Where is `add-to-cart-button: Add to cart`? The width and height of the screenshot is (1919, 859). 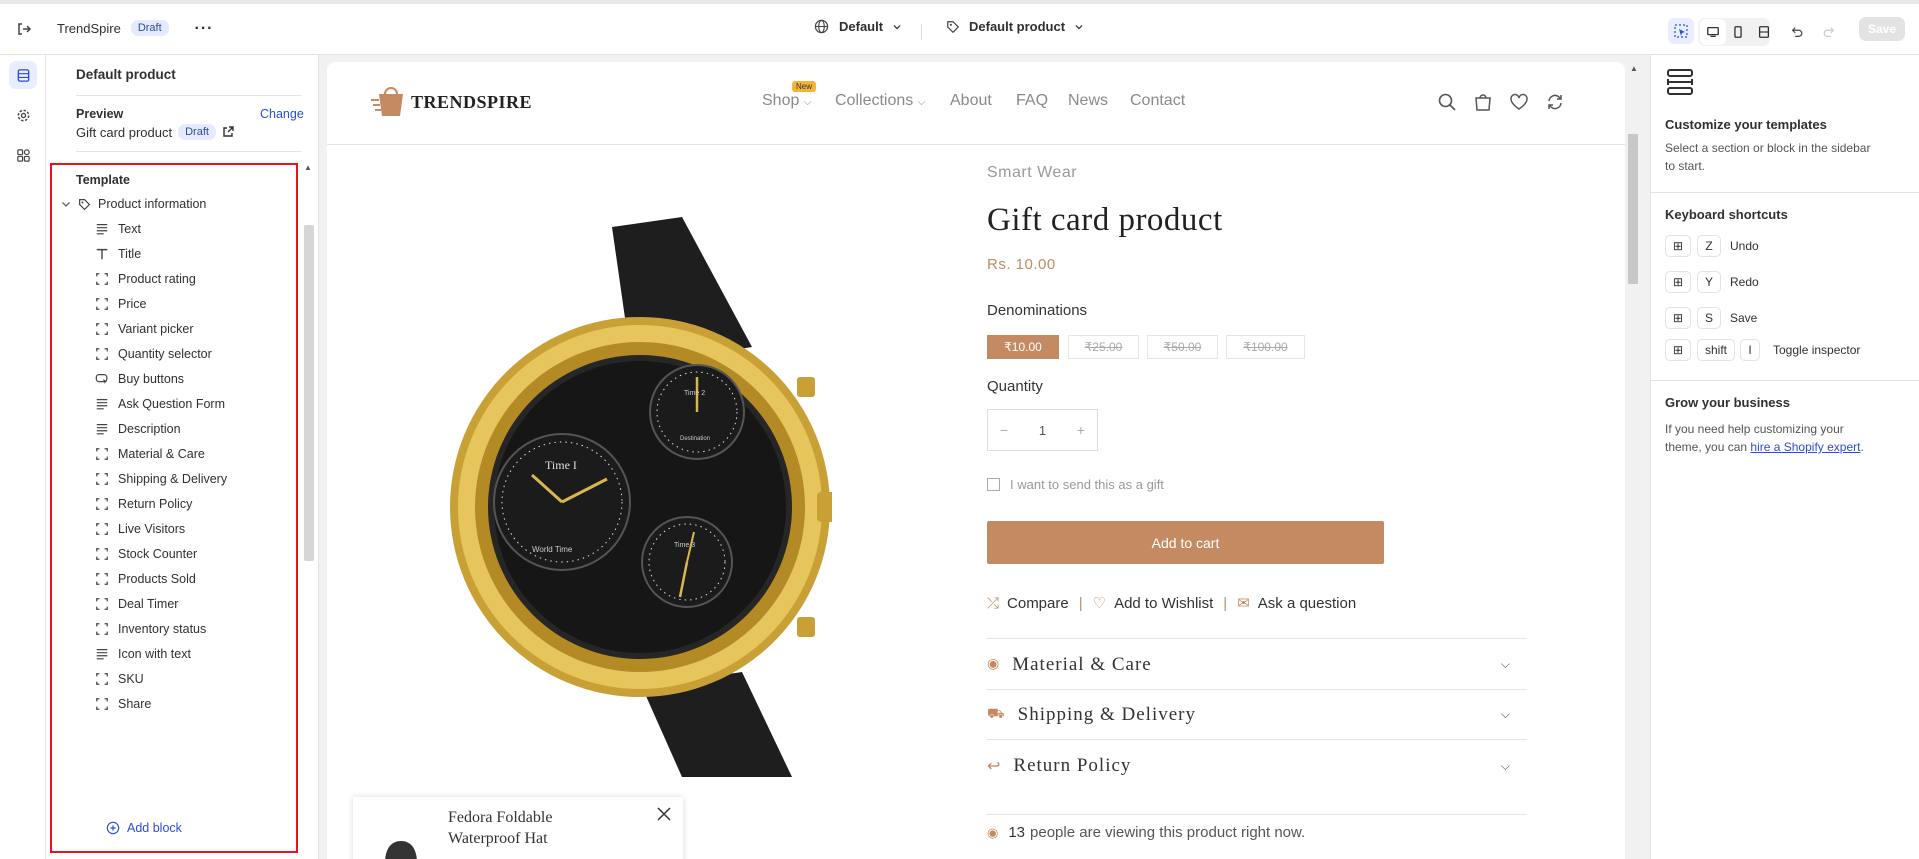
add-to-cart-button: Add to cart is located at coordinates (1185, 542).